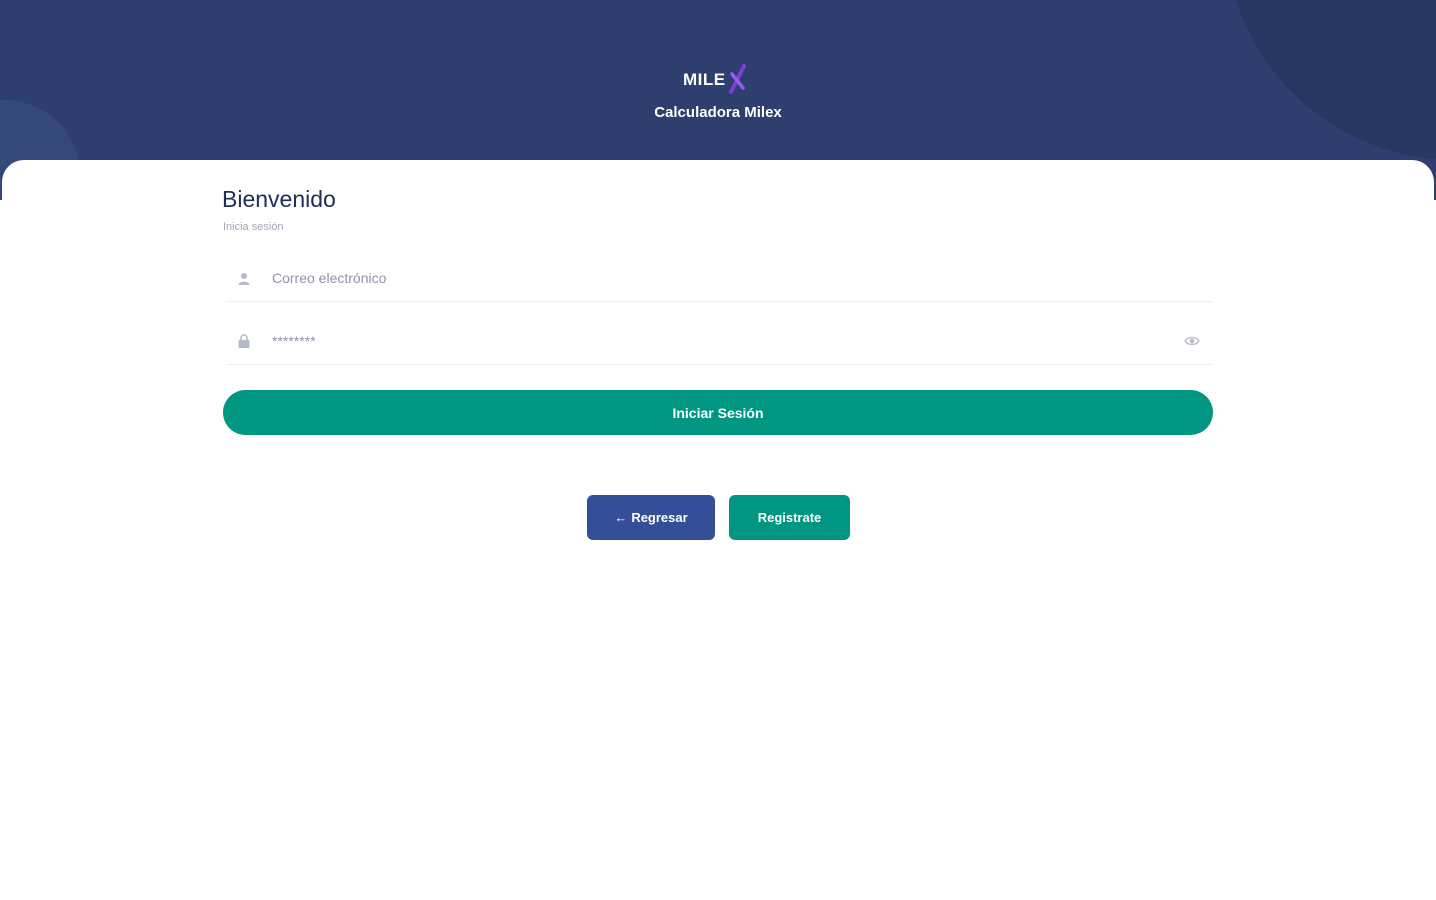 This screenshot has height=900, width=1436. Describe the element at coordinates (724, 341) in the screenshot. I see `password-input` at that location.